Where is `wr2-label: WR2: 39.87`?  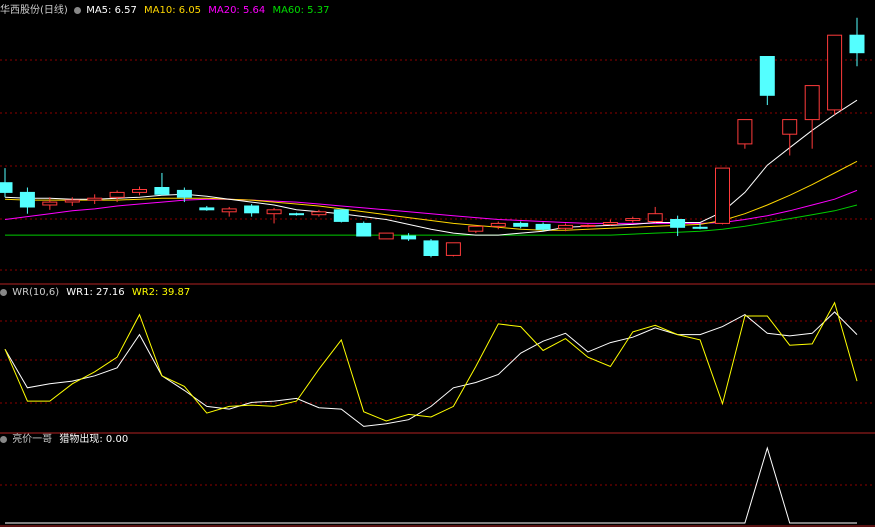 wr2-label: WR2: 39.87 is located at coordinates (161, 292).